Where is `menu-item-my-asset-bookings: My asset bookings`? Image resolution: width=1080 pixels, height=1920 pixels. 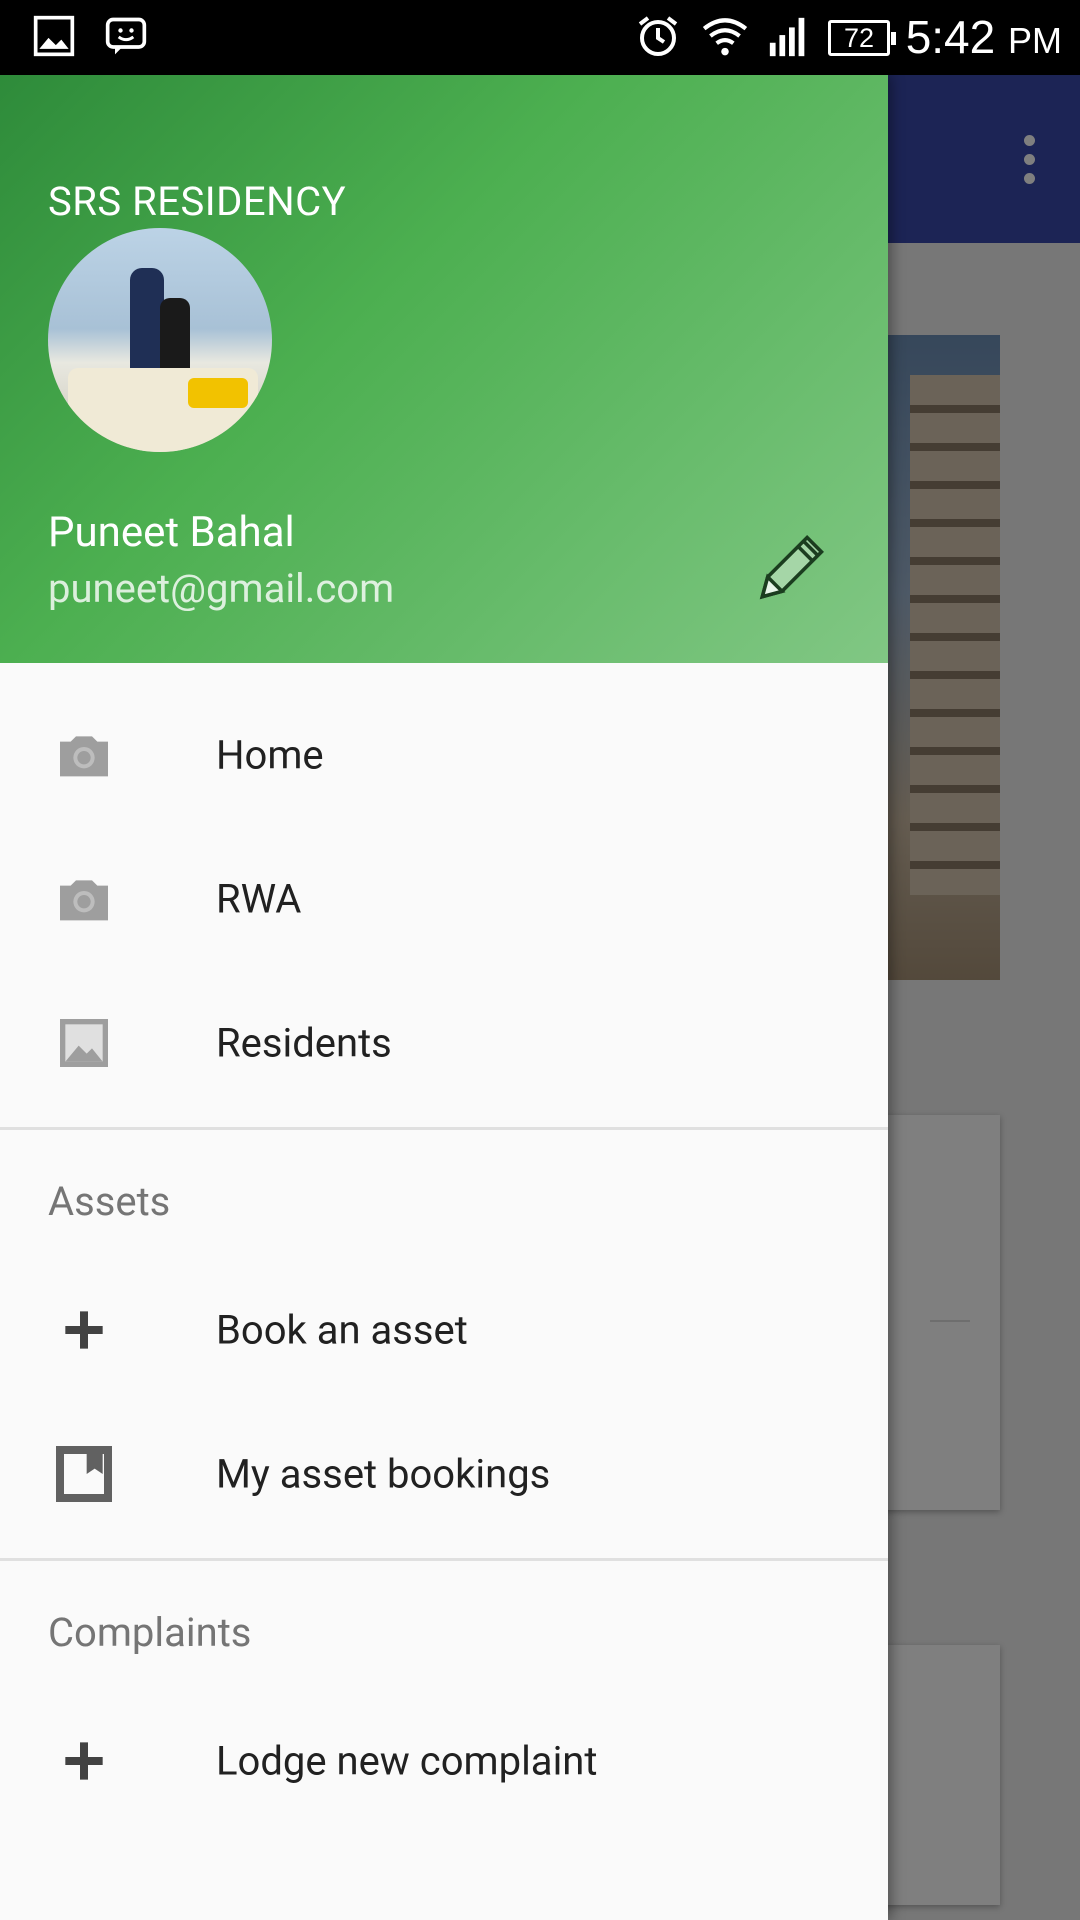 menu-item-my-asset-bookings: My asset bookings is located at coordinates (444, 1474).